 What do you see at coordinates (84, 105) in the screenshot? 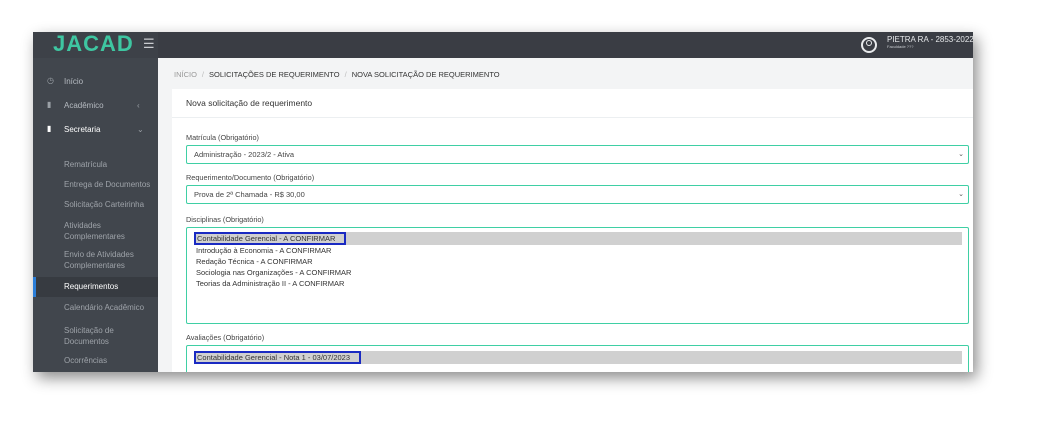
I see `sidebar-item-label: Acadêmico` at bounding box center [84, 105].